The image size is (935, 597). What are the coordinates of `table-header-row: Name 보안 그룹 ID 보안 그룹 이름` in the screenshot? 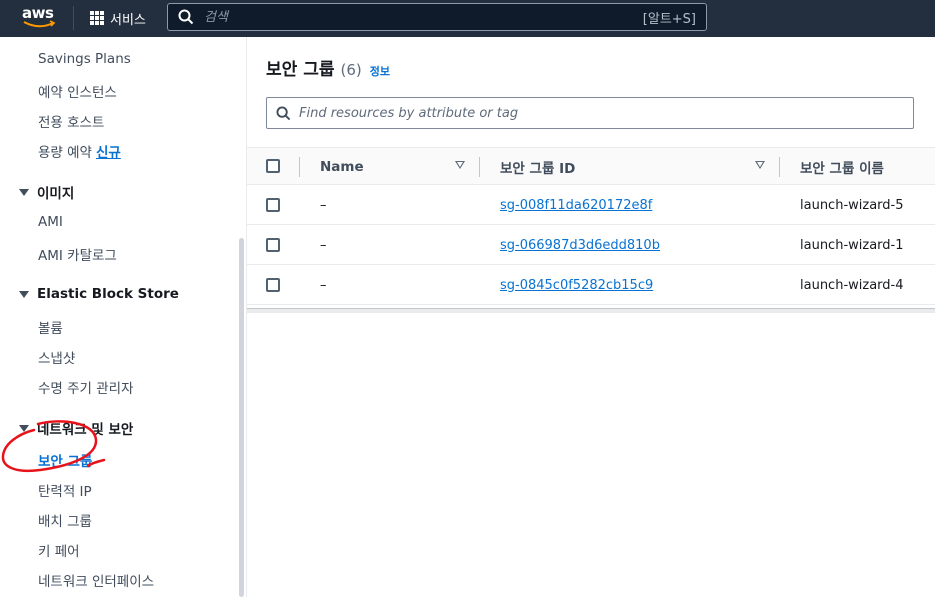 It's located at (591, 166).